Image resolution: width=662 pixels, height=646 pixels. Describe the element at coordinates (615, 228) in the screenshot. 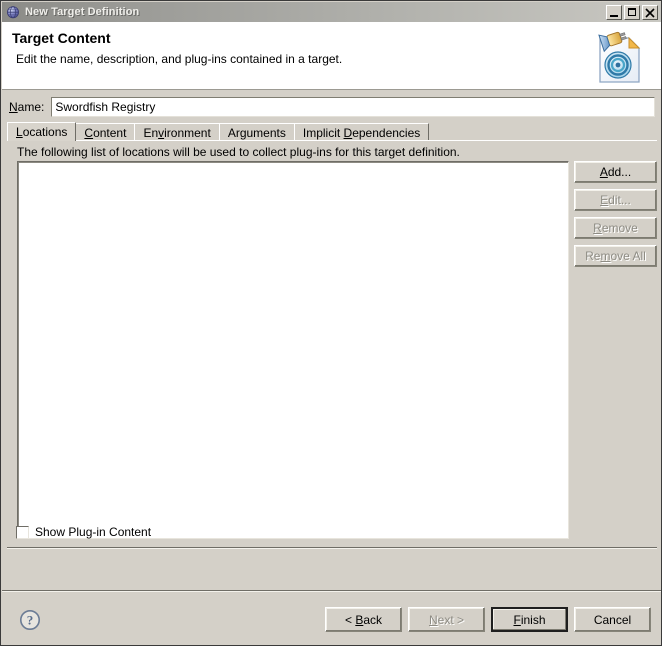

I see `remove-button: Remove` at that location.